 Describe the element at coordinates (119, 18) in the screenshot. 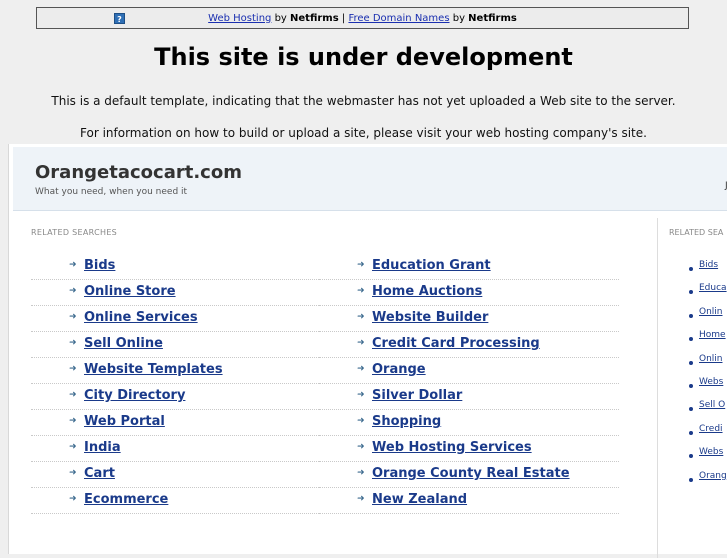

I see `question-icon: ?` at that location.